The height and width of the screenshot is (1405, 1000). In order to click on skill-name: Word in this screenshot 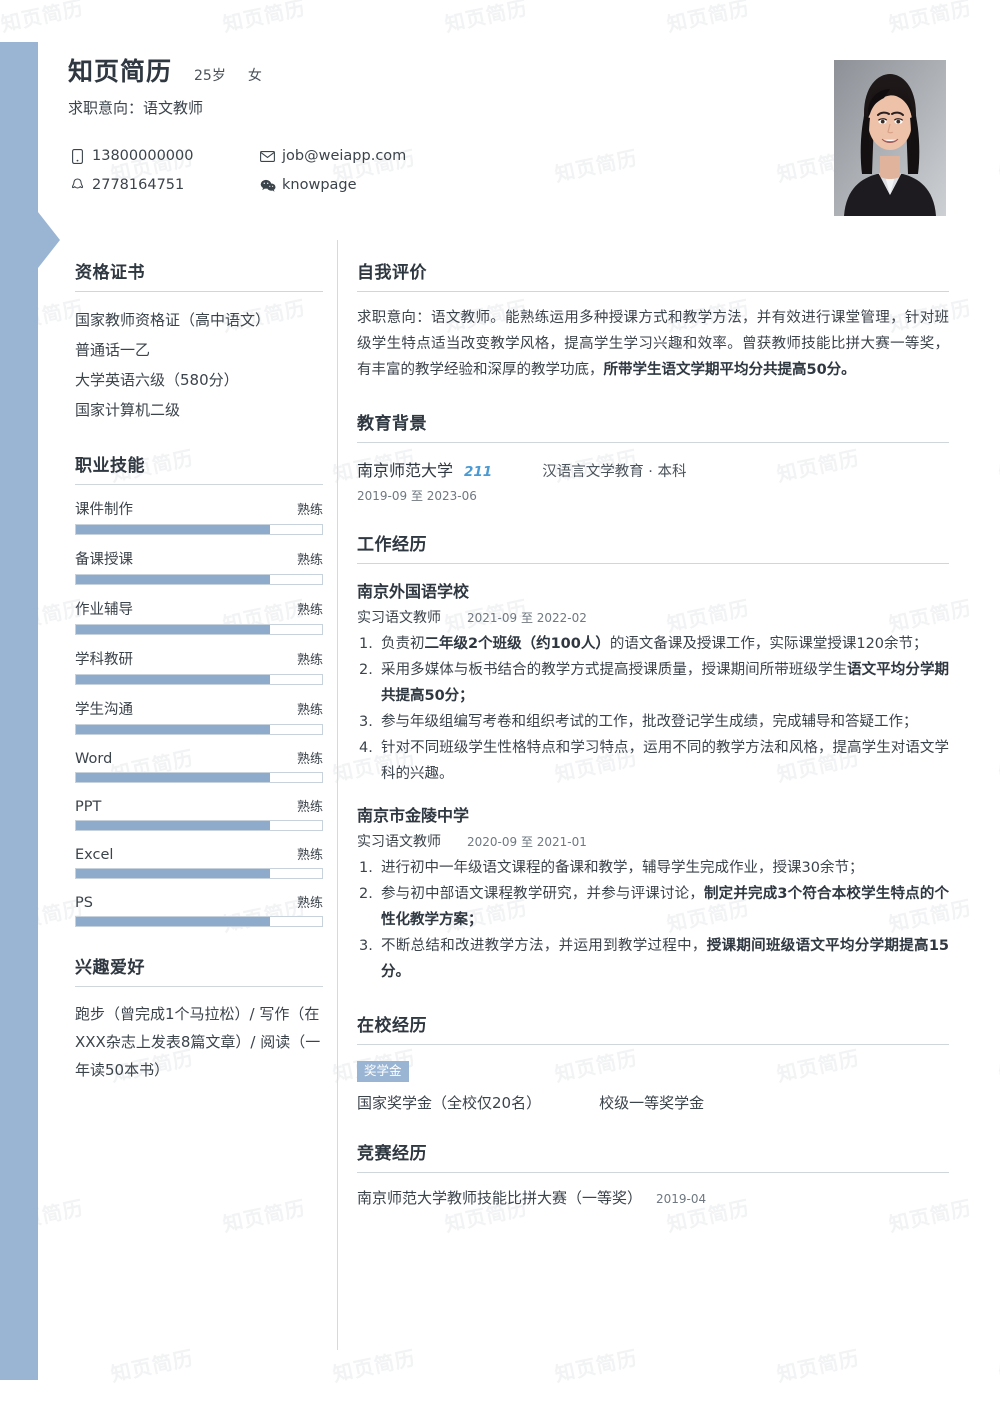, I will do `click(94, 759)`.